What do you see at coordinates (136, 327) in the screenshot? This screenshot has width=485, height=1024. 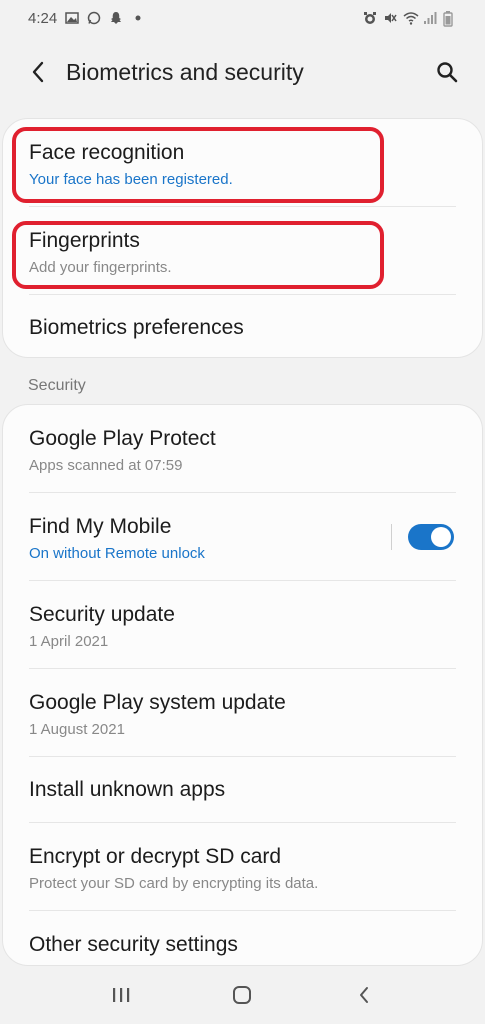 I see `item-title: Biometrics preferences` at bounding box center [136, 327].